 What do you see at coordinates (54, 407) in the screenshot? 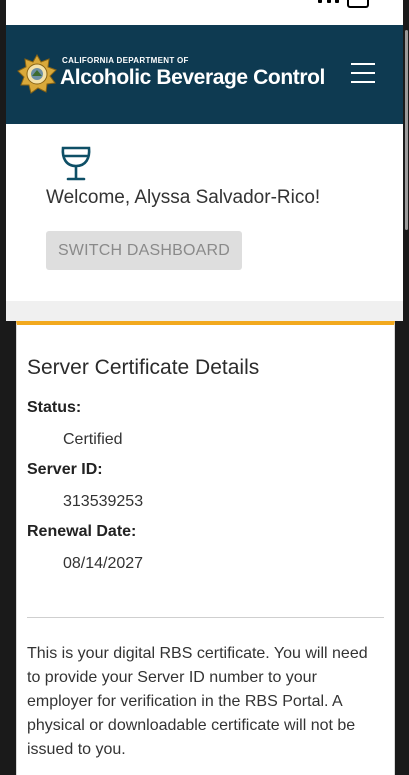
I see `status-label: Status:` at bounding box center [54, 407].